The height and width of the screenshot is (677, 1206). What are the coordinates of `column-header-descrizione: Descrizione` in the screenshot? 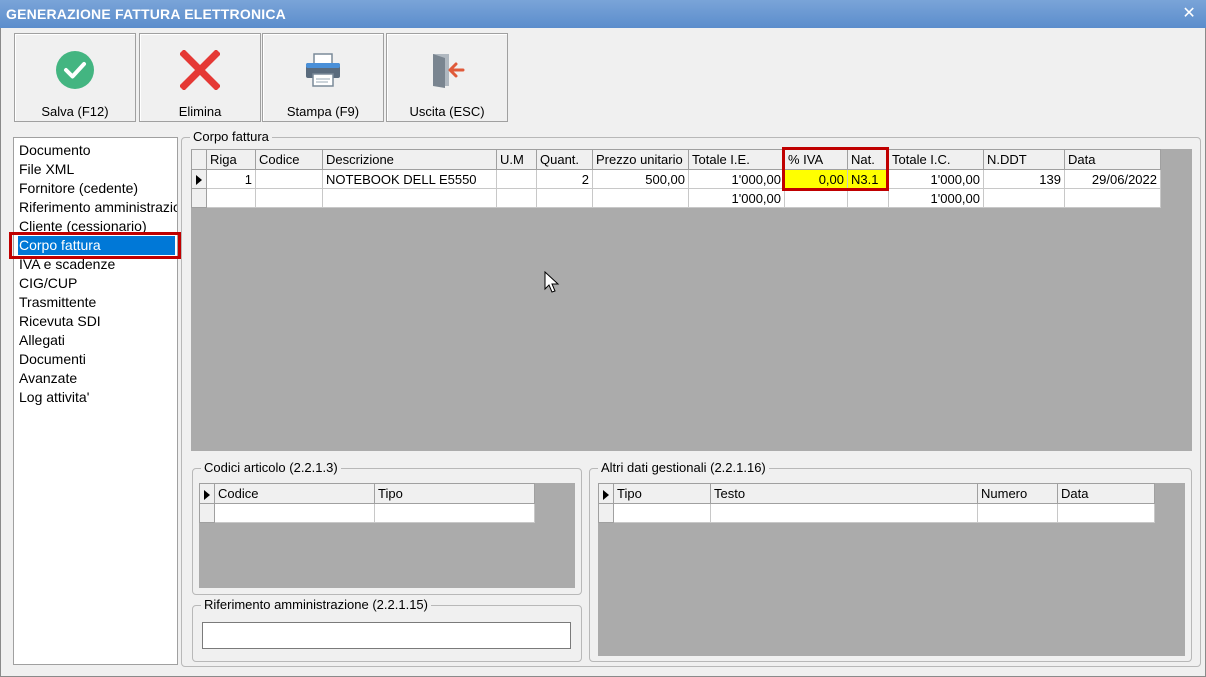 It's located at (409, 159).